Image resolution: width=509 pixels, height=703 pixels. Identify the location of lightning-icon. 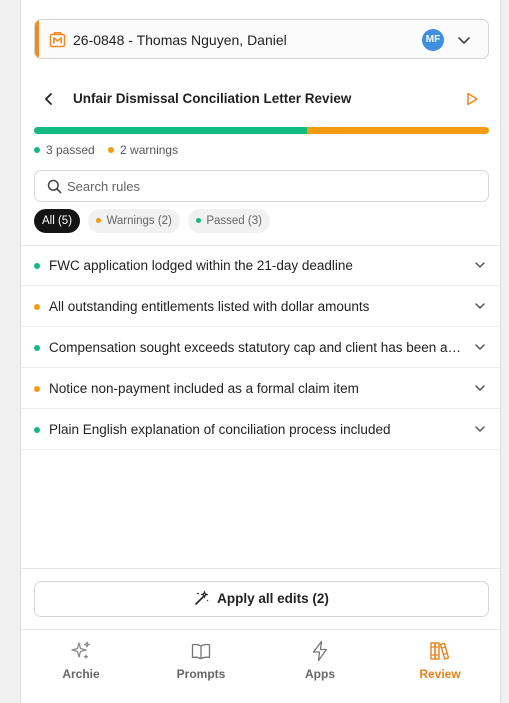
(320, 651).